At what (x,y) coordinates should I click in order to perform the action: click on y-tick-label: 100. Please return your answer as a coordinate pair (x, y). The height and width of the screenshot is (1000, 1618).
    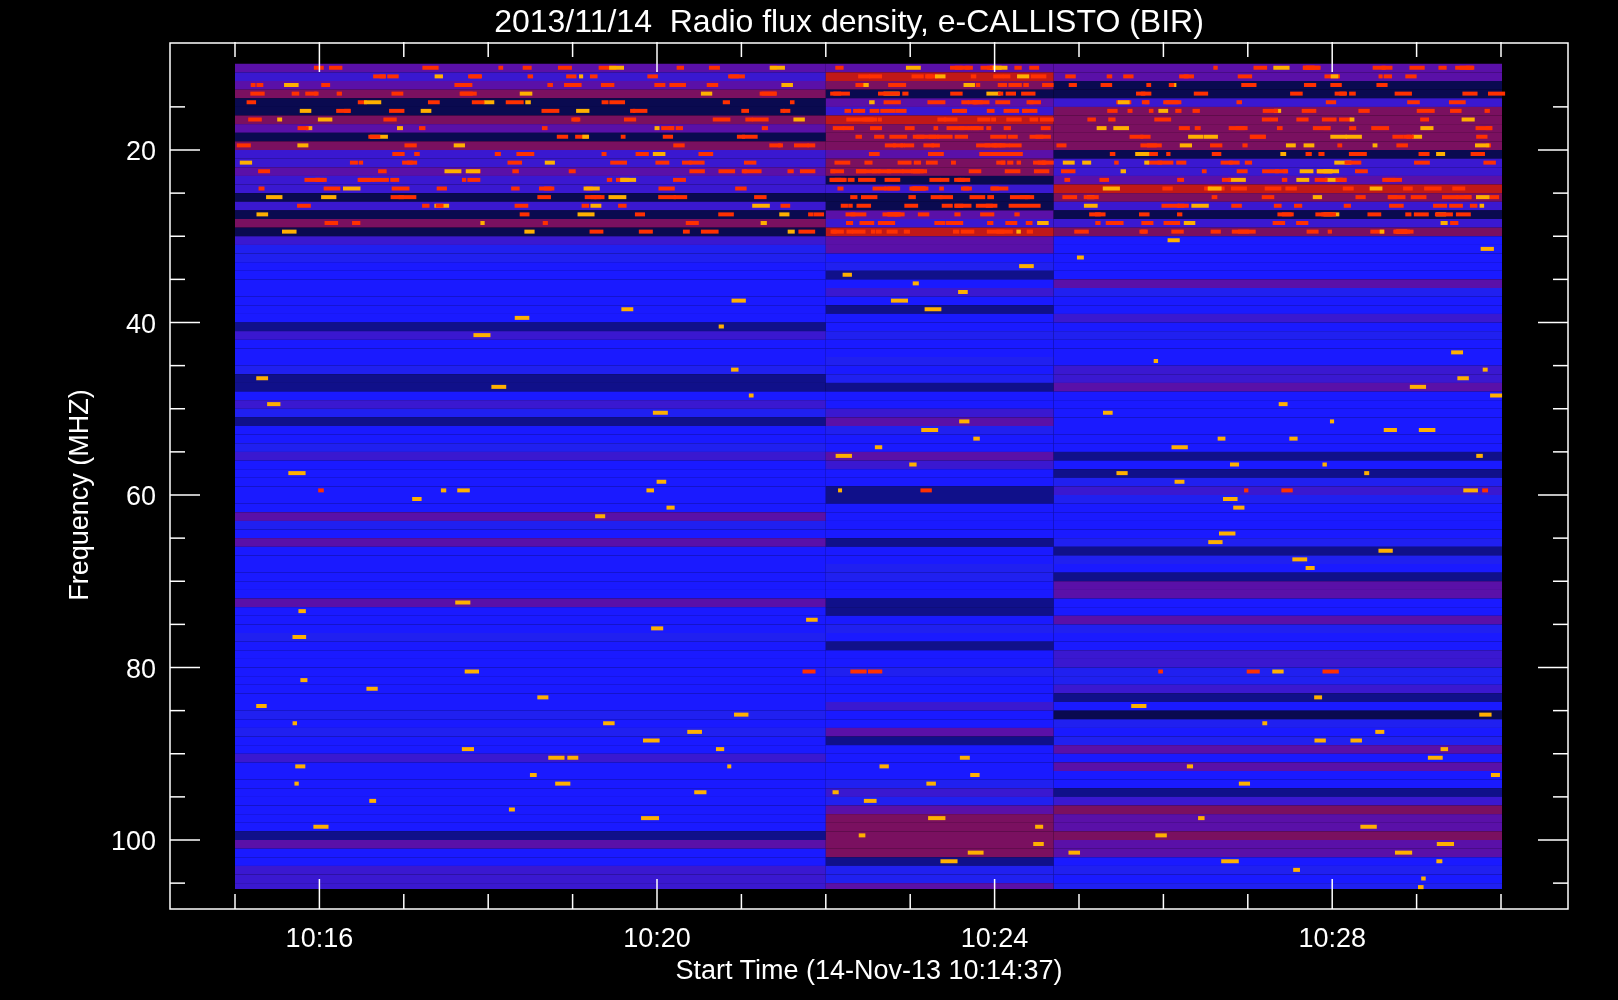
    Looking at the image, I should click on (133, 841).